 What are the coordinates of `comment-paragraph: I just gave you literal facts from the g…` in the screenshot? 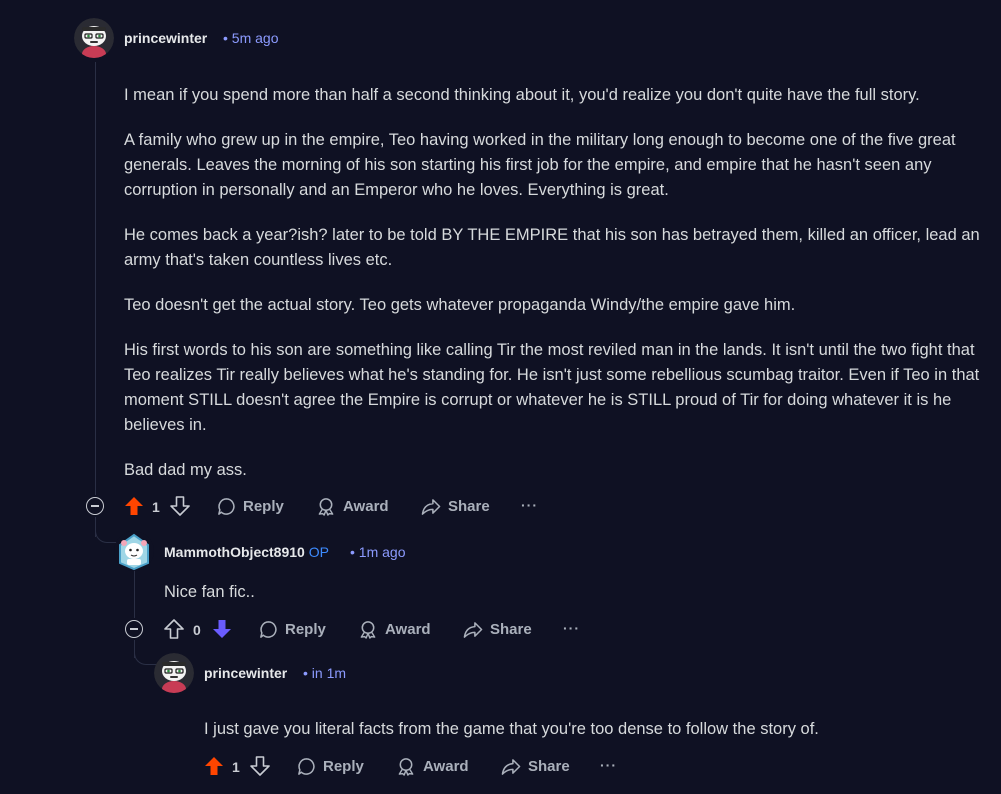 It's located at (511, 729).